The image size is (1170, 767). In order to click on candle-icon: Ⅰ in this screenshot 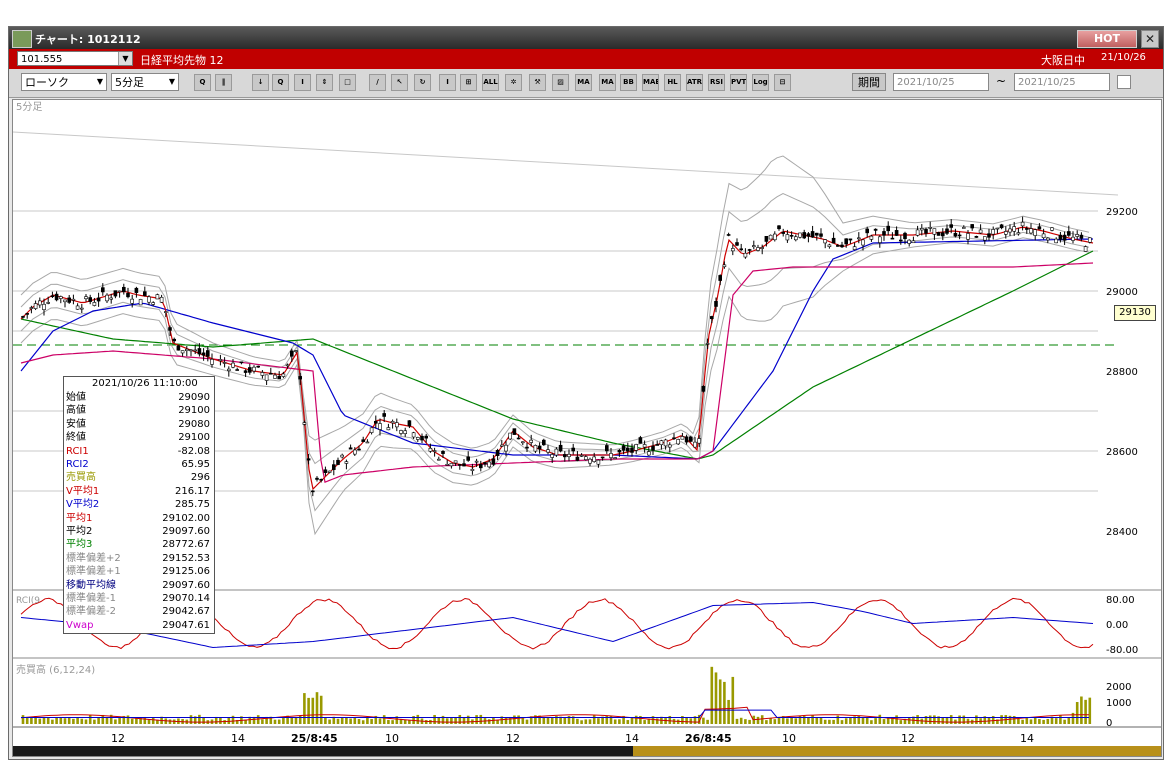, I will do `click(302, 82)`.